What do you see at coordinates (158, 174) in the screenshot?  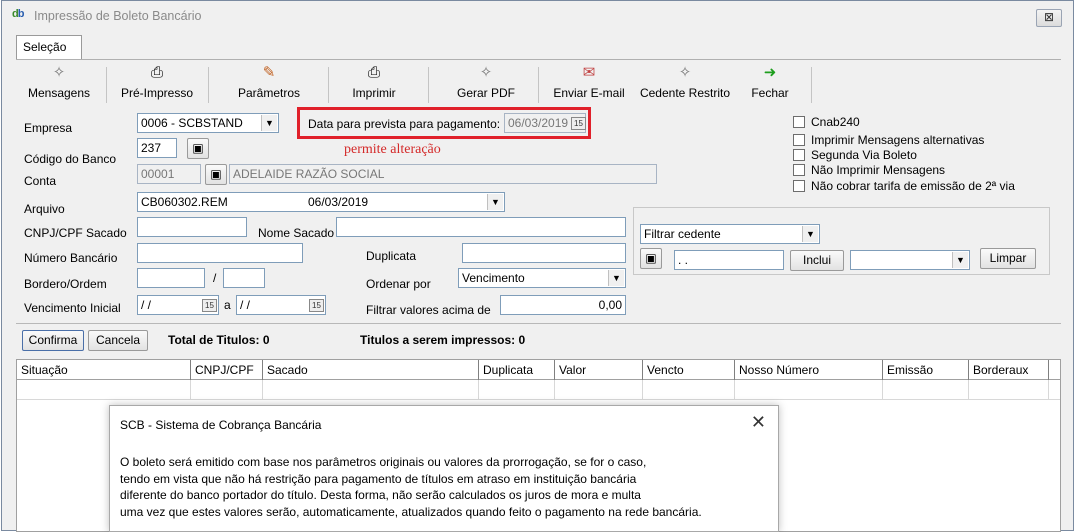 I see `conta-value: 00001` at bounding box center [158, 174].